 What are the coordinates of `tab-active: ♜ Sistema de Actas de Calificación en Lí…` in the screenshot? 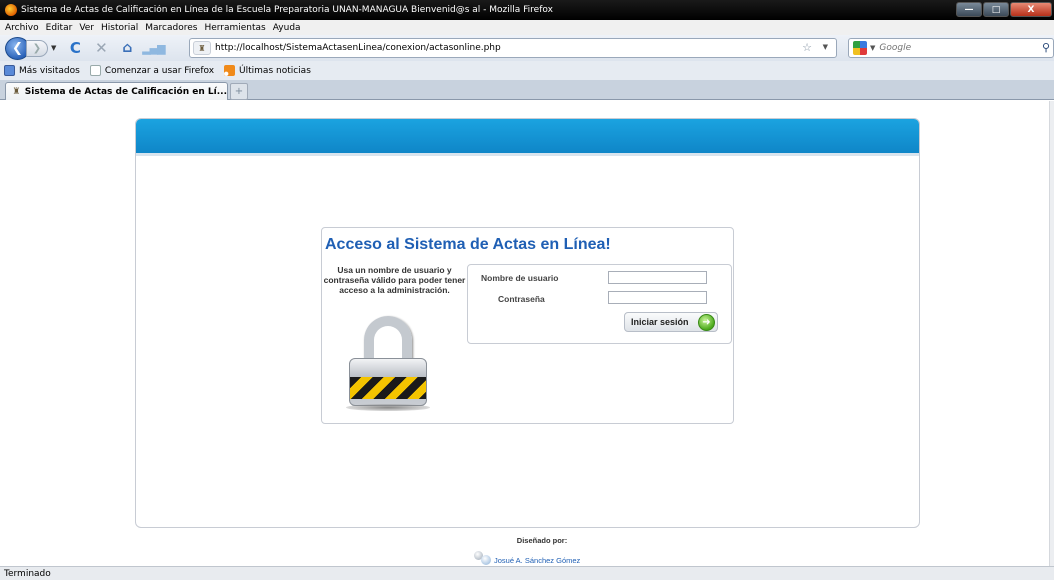 It's located at (116, 91).